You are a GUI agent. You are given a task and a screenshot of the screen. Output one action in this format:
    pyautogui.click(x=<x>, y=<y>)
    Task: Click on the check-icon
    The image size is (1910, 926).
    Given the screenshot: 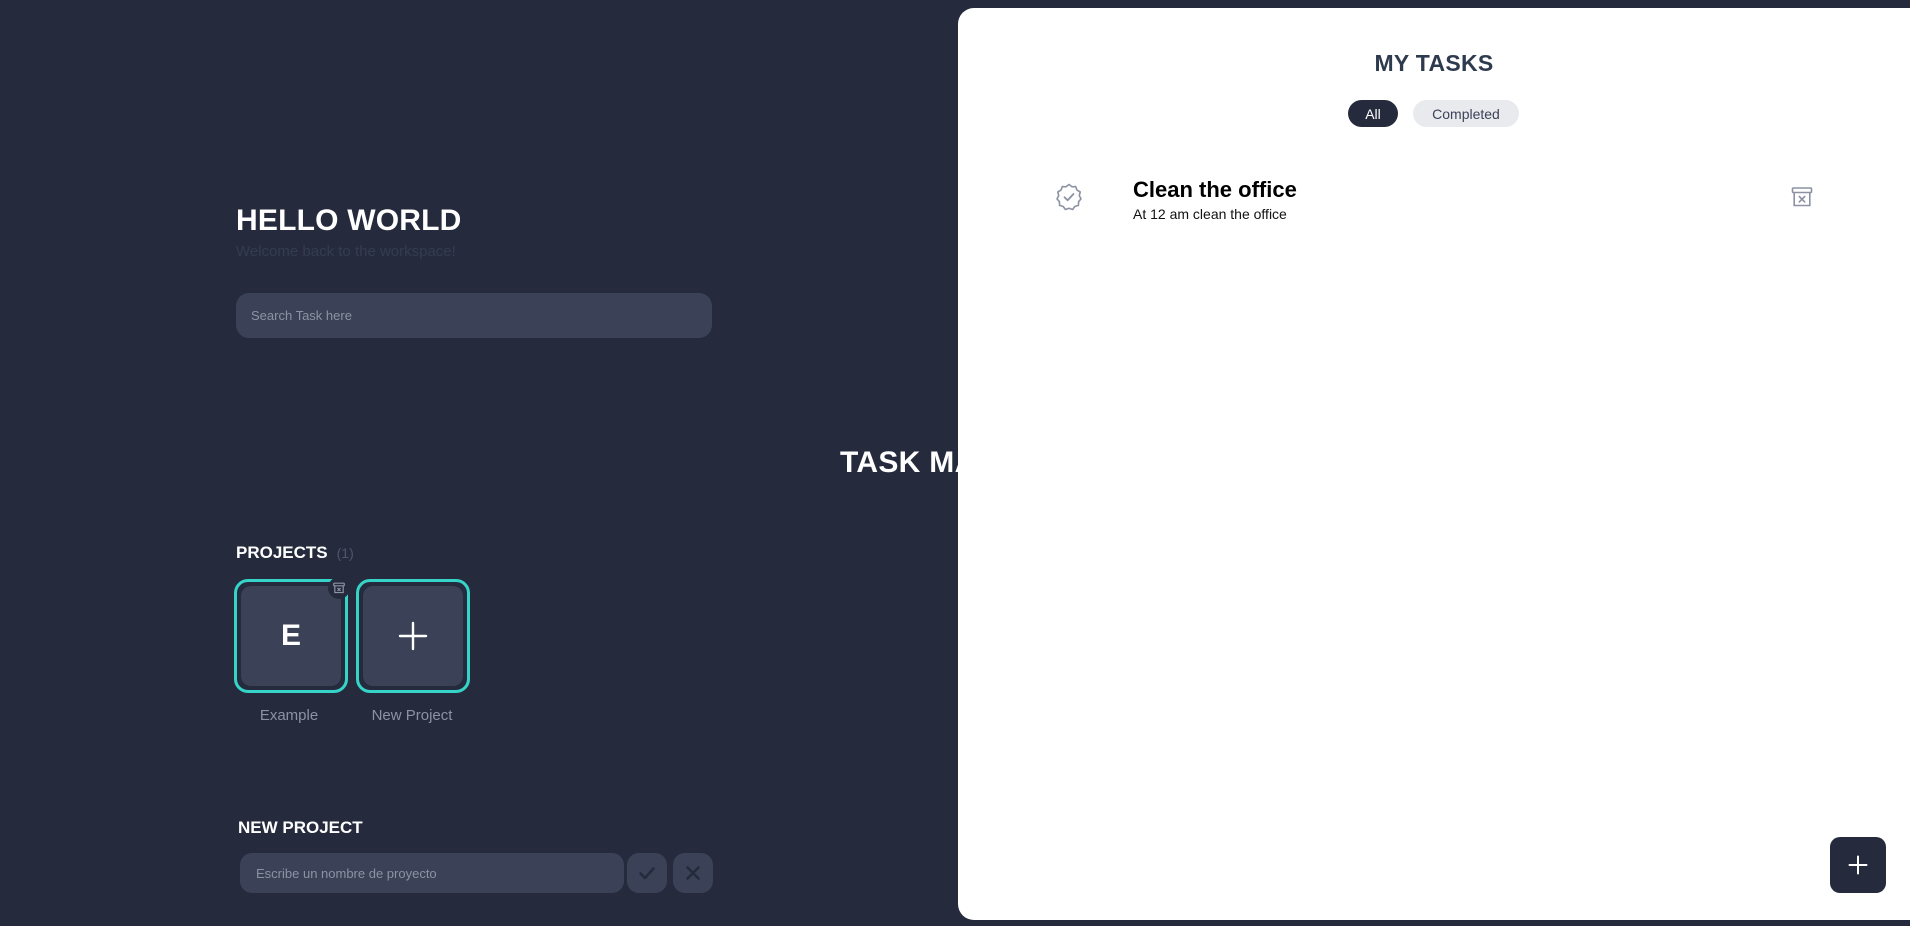 What is the action you would take?
    pyautogui.click(x=647, y=873)
    